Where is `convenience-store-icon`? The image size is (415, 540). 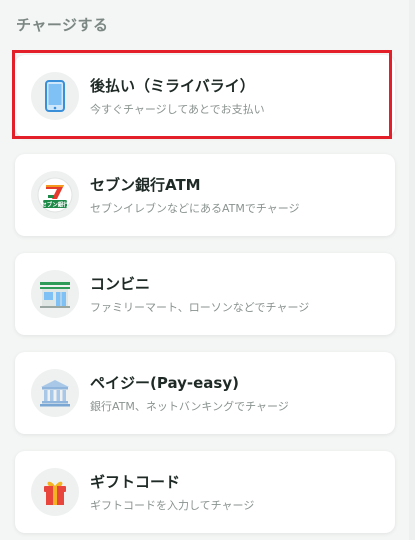 convenience-store-icon is located at coordinates (55, 294).